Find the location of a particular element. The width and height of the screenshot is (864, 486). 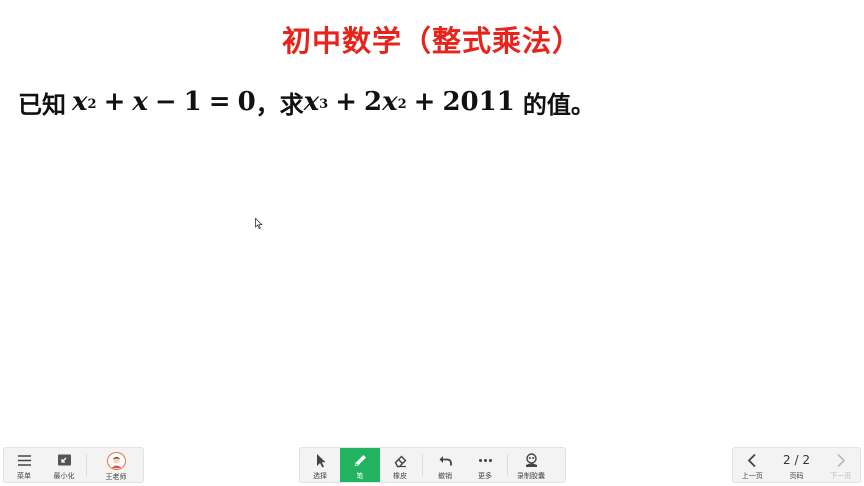

eq2-coef: 2 is located at coordinates (373, 102).